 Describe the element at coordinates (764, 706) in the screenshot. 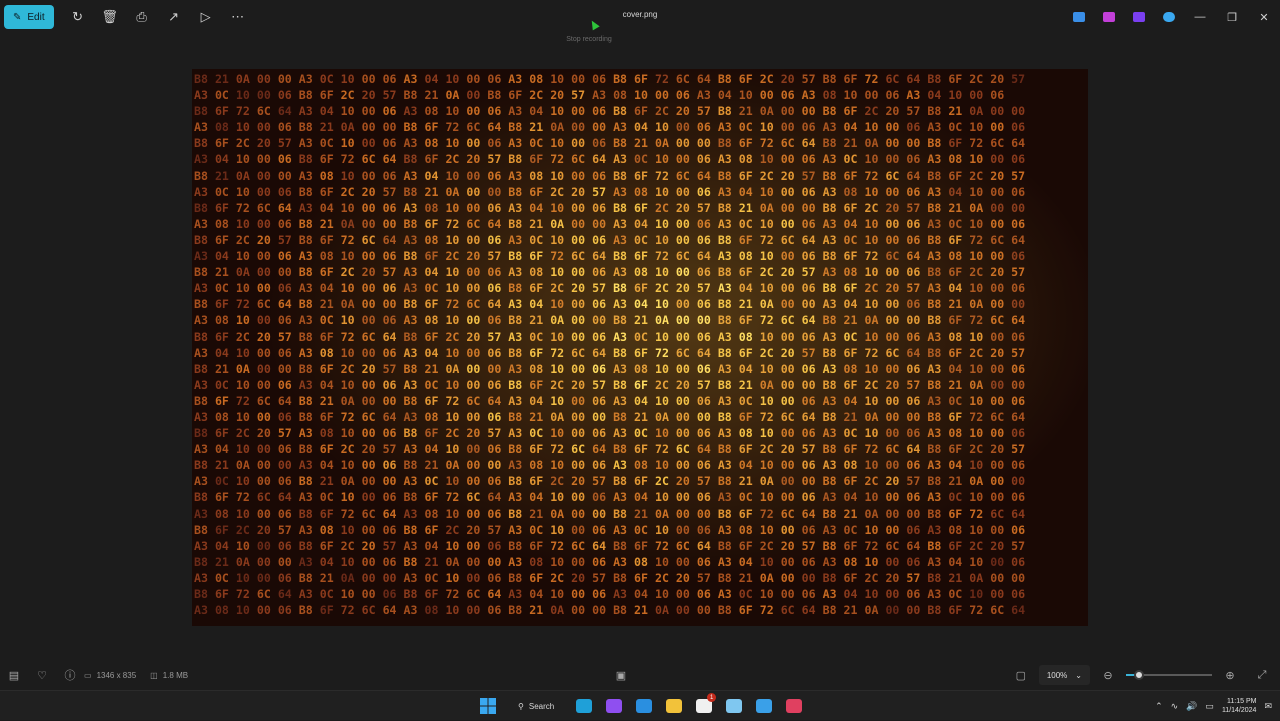

I see `paint-app-icon` at that location.